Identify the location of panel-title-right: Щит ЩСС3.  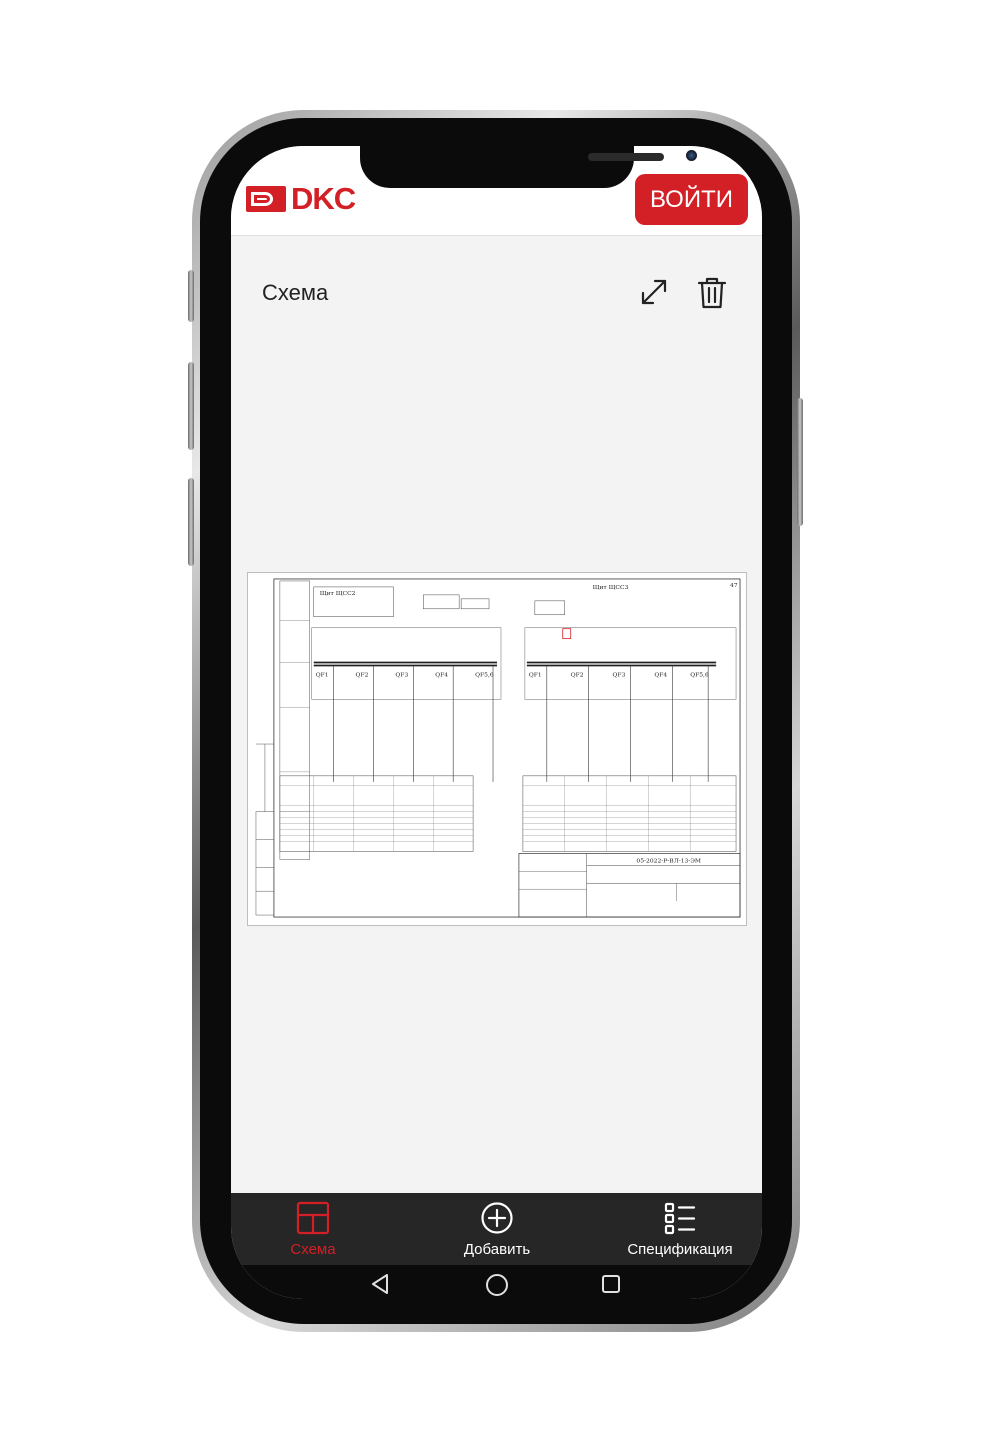
(611, 587).